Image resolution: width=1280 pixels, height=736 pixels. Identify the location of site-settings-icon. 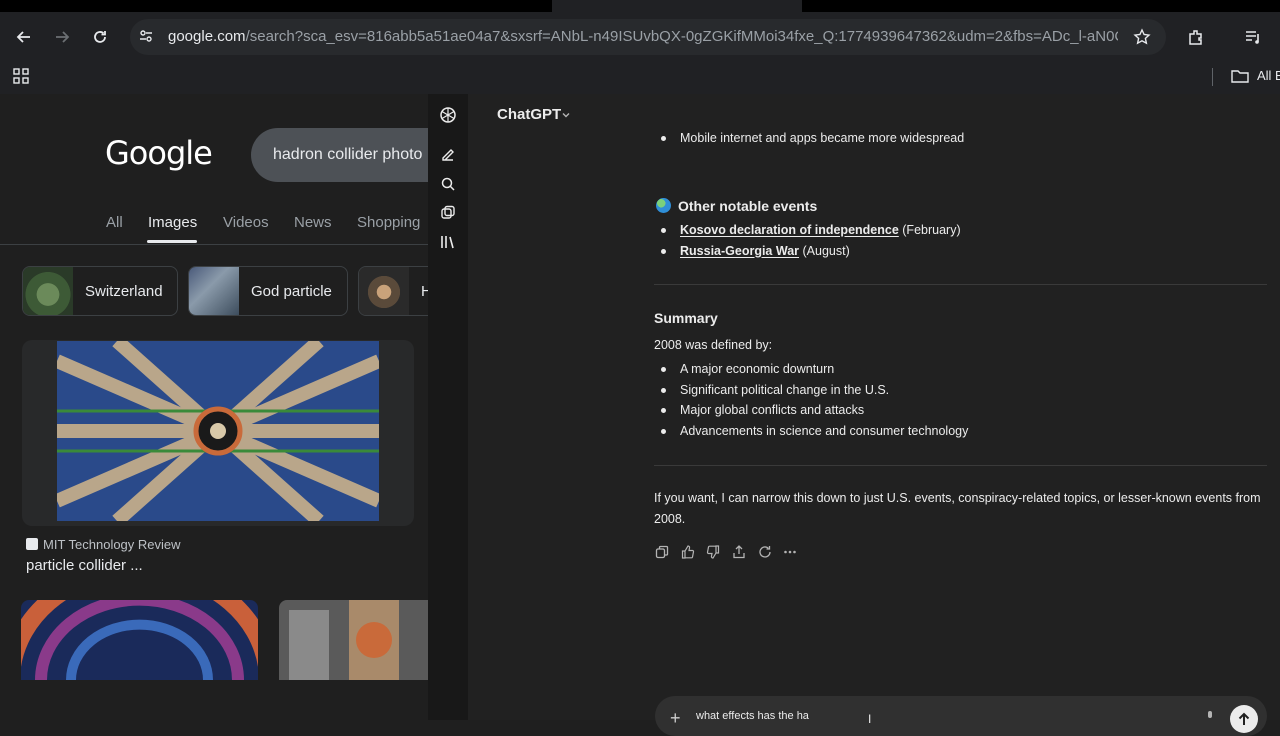
(146, 36).